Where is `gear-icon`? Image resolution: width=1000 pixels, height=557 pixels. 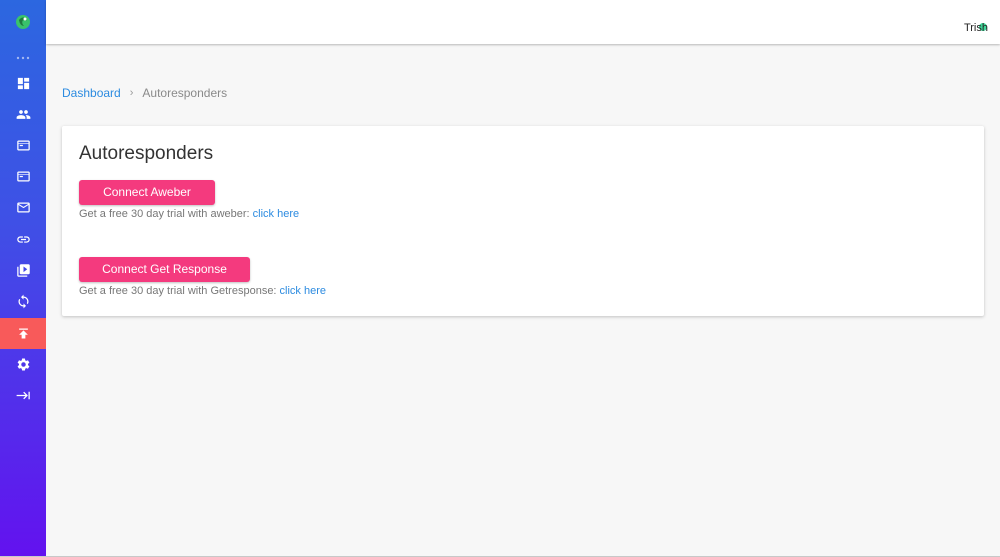
gear-icon is located at coordinates (23, 364).